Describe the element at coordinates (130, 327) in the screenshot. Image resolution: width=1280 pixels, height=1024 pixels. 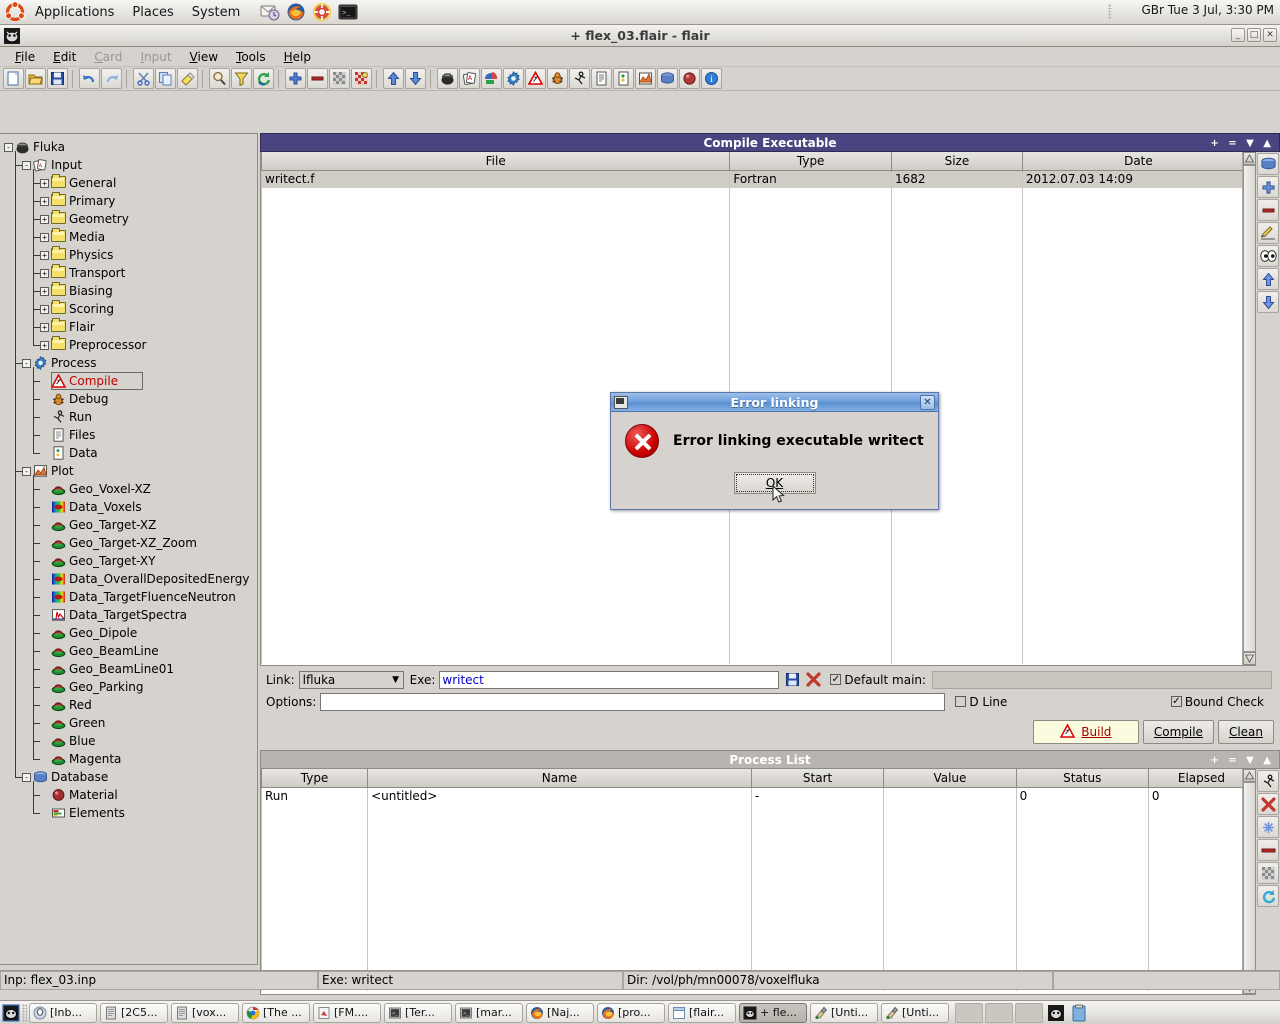
I see `tree-item-flair: + Flair` at that location.